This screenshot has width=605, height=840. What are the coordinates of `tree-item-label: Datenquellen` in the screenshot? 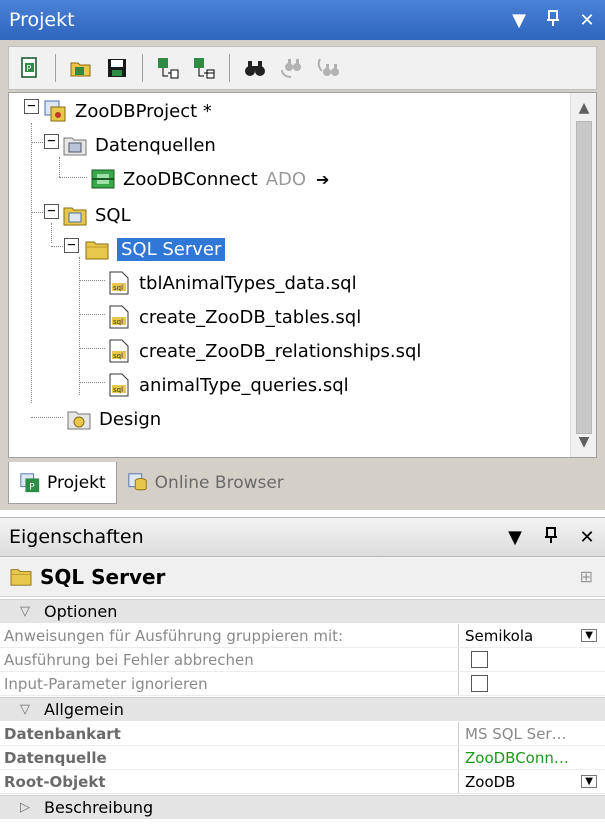 It's located at (155, 145).